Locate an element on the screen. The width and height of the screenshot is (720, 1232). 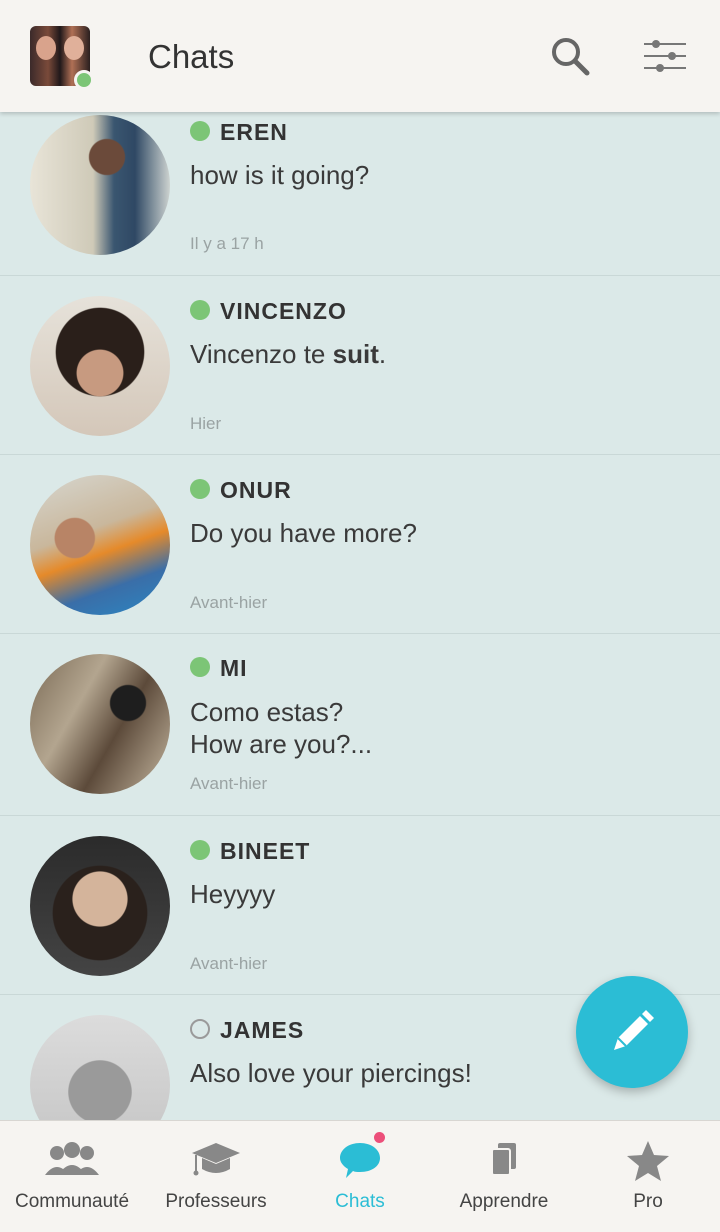
top-app-bar: Chats is located at coordinates (360, 56).